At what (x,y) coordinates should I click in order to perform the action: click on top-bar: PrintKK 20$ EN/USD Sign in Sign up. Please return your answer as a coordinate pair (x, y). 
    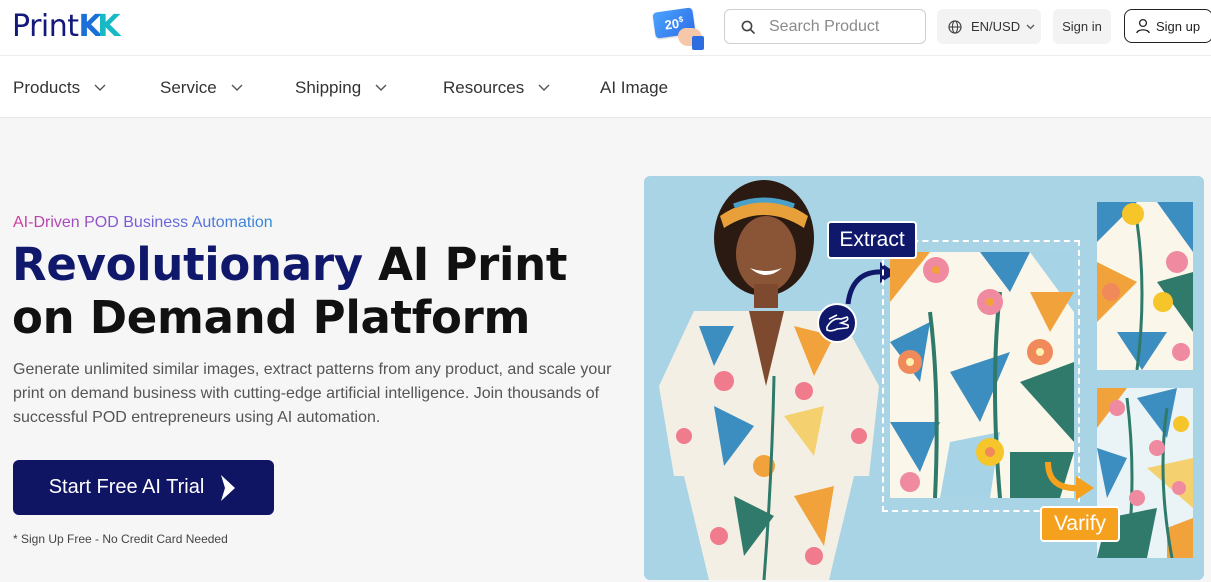
    Looking at the image, I should click on (605, 28).